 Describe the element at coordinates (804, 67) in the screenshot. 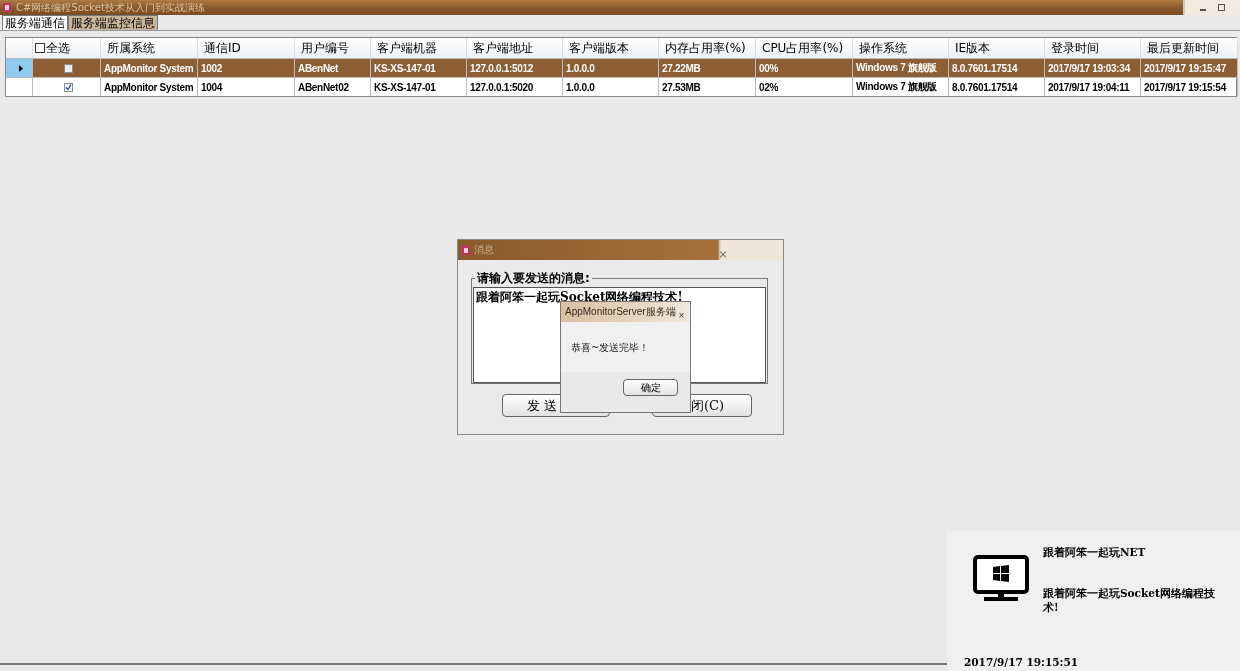

I see `table-cell: 00%` at that location.